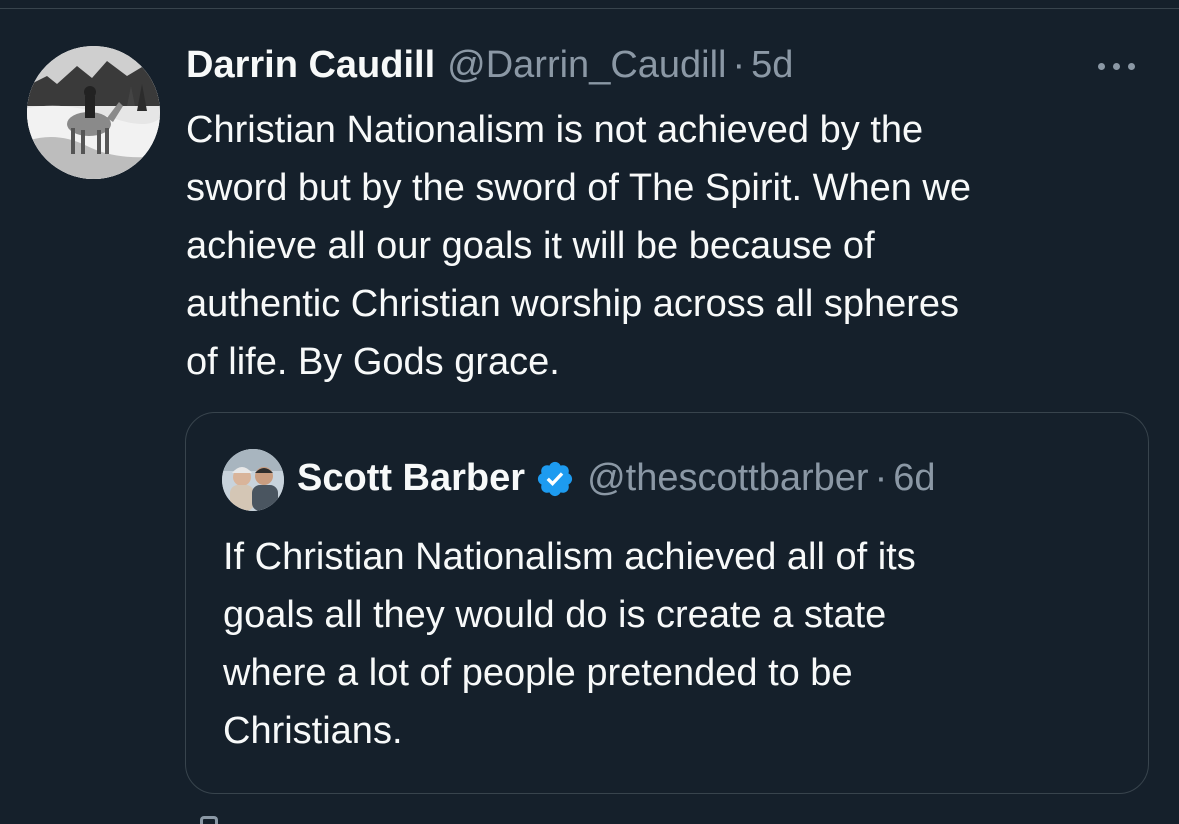 Image resolution: width=1179 pixels, height=824 pixels. What do you see at coordinates (1123, 66) in the screenshot?
I see `more-horizontal-icon` at bounding box center [1123, 66].